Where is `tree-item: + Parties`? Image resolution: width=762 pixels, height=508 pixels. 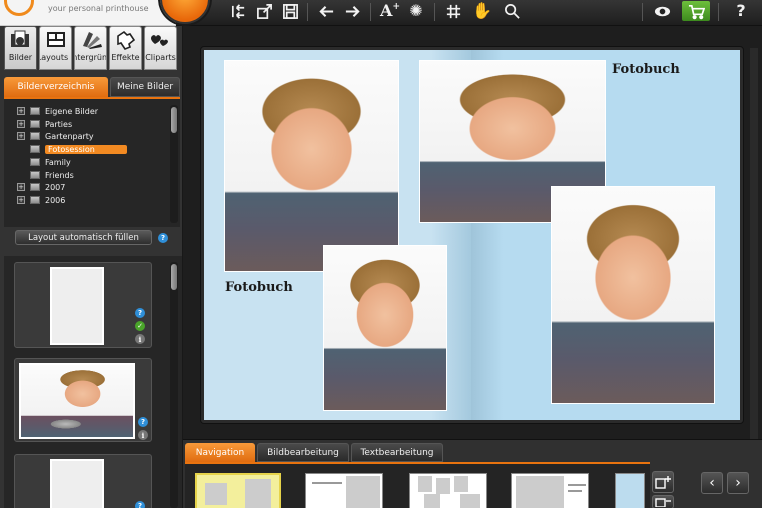 tree-item: + Parties is located at coordinates (44, 124).